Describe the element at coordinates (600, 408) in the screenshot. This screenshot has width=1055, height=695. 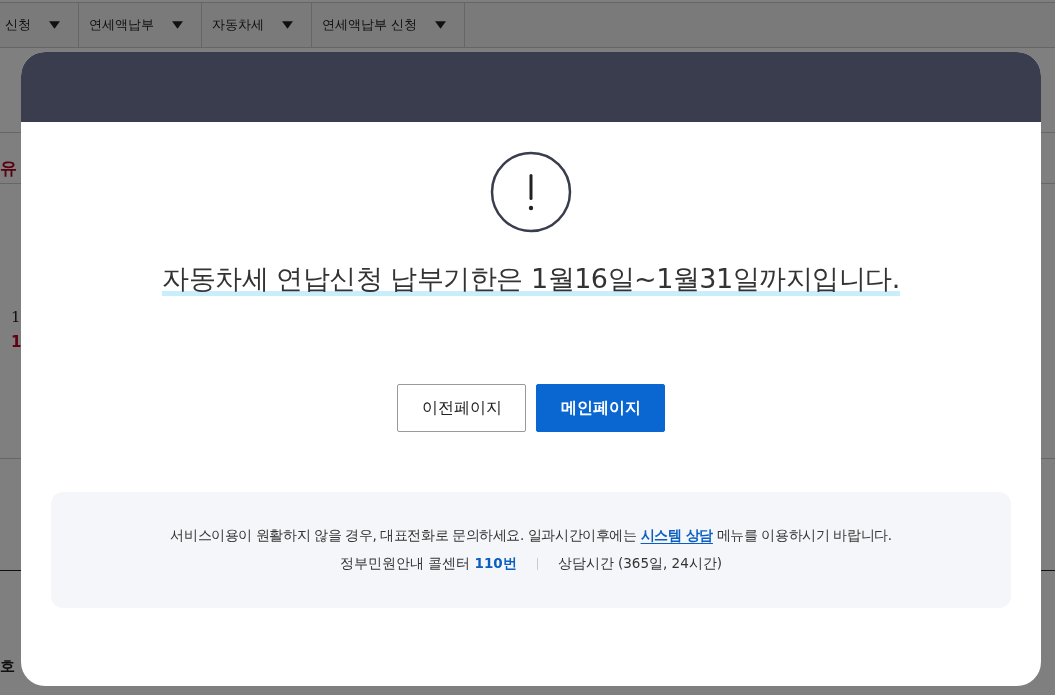
I see `main-page-button: 메인페이지` at that location.